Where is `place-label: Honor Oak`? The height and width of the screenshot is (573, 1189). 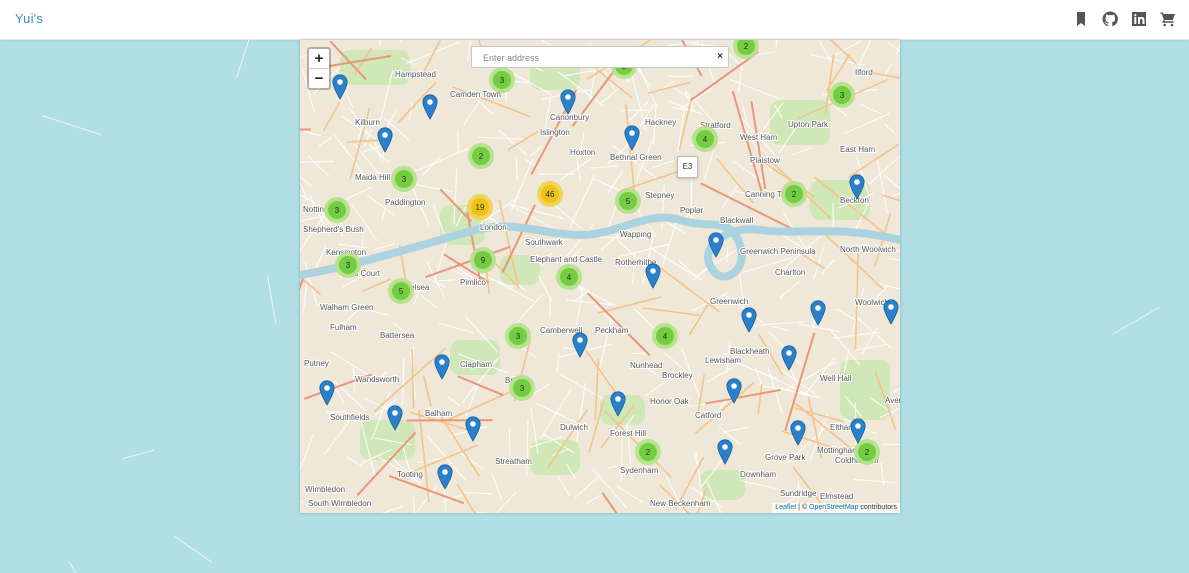
place-label: Honor Oak is located at coordinates (670, 401).